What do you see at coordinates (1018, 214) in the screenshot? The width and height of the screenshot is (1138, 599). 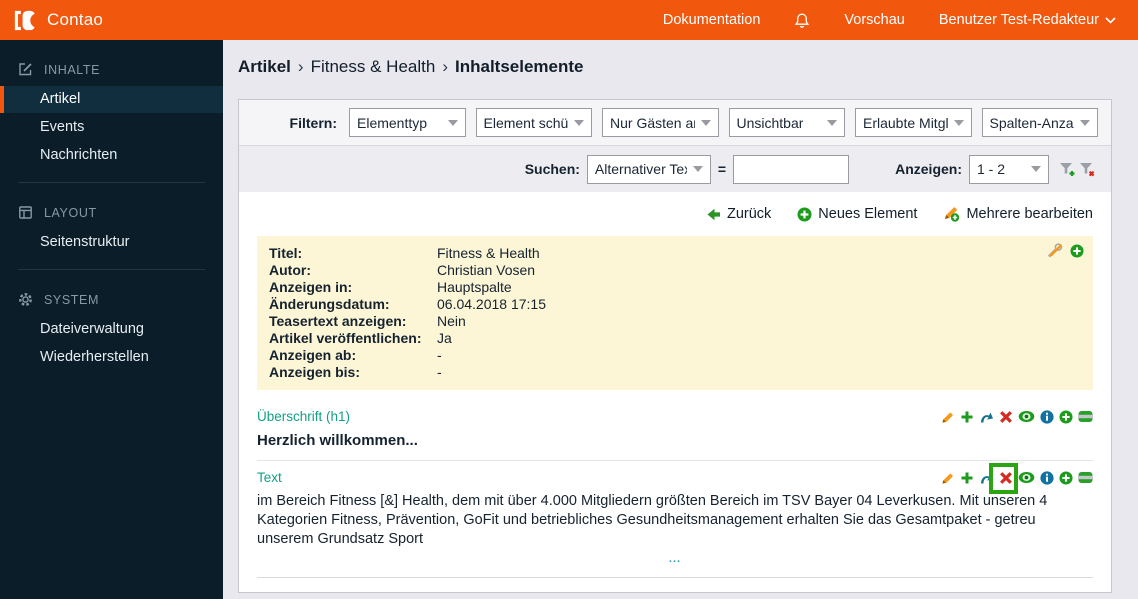 I see `edit-multiple-link: Mehrere bearbeiten` at bounding box center [1018, 214].